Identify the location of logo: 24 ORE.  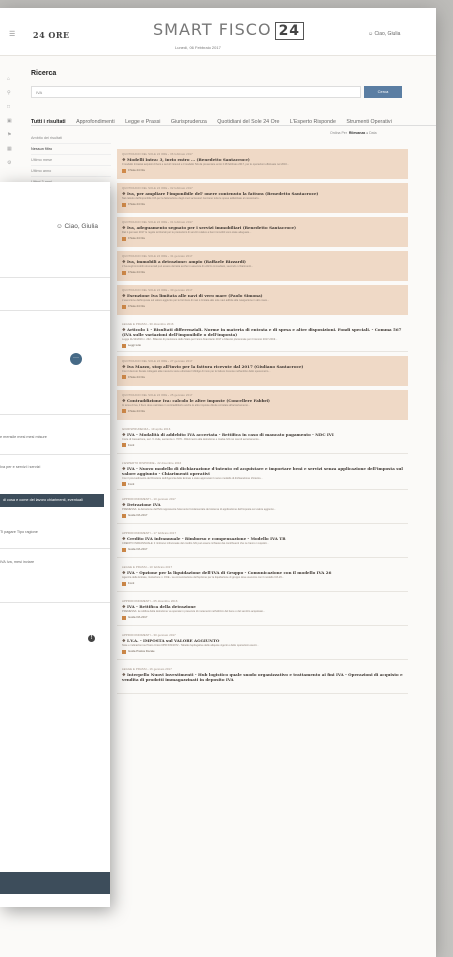
(51, 35).